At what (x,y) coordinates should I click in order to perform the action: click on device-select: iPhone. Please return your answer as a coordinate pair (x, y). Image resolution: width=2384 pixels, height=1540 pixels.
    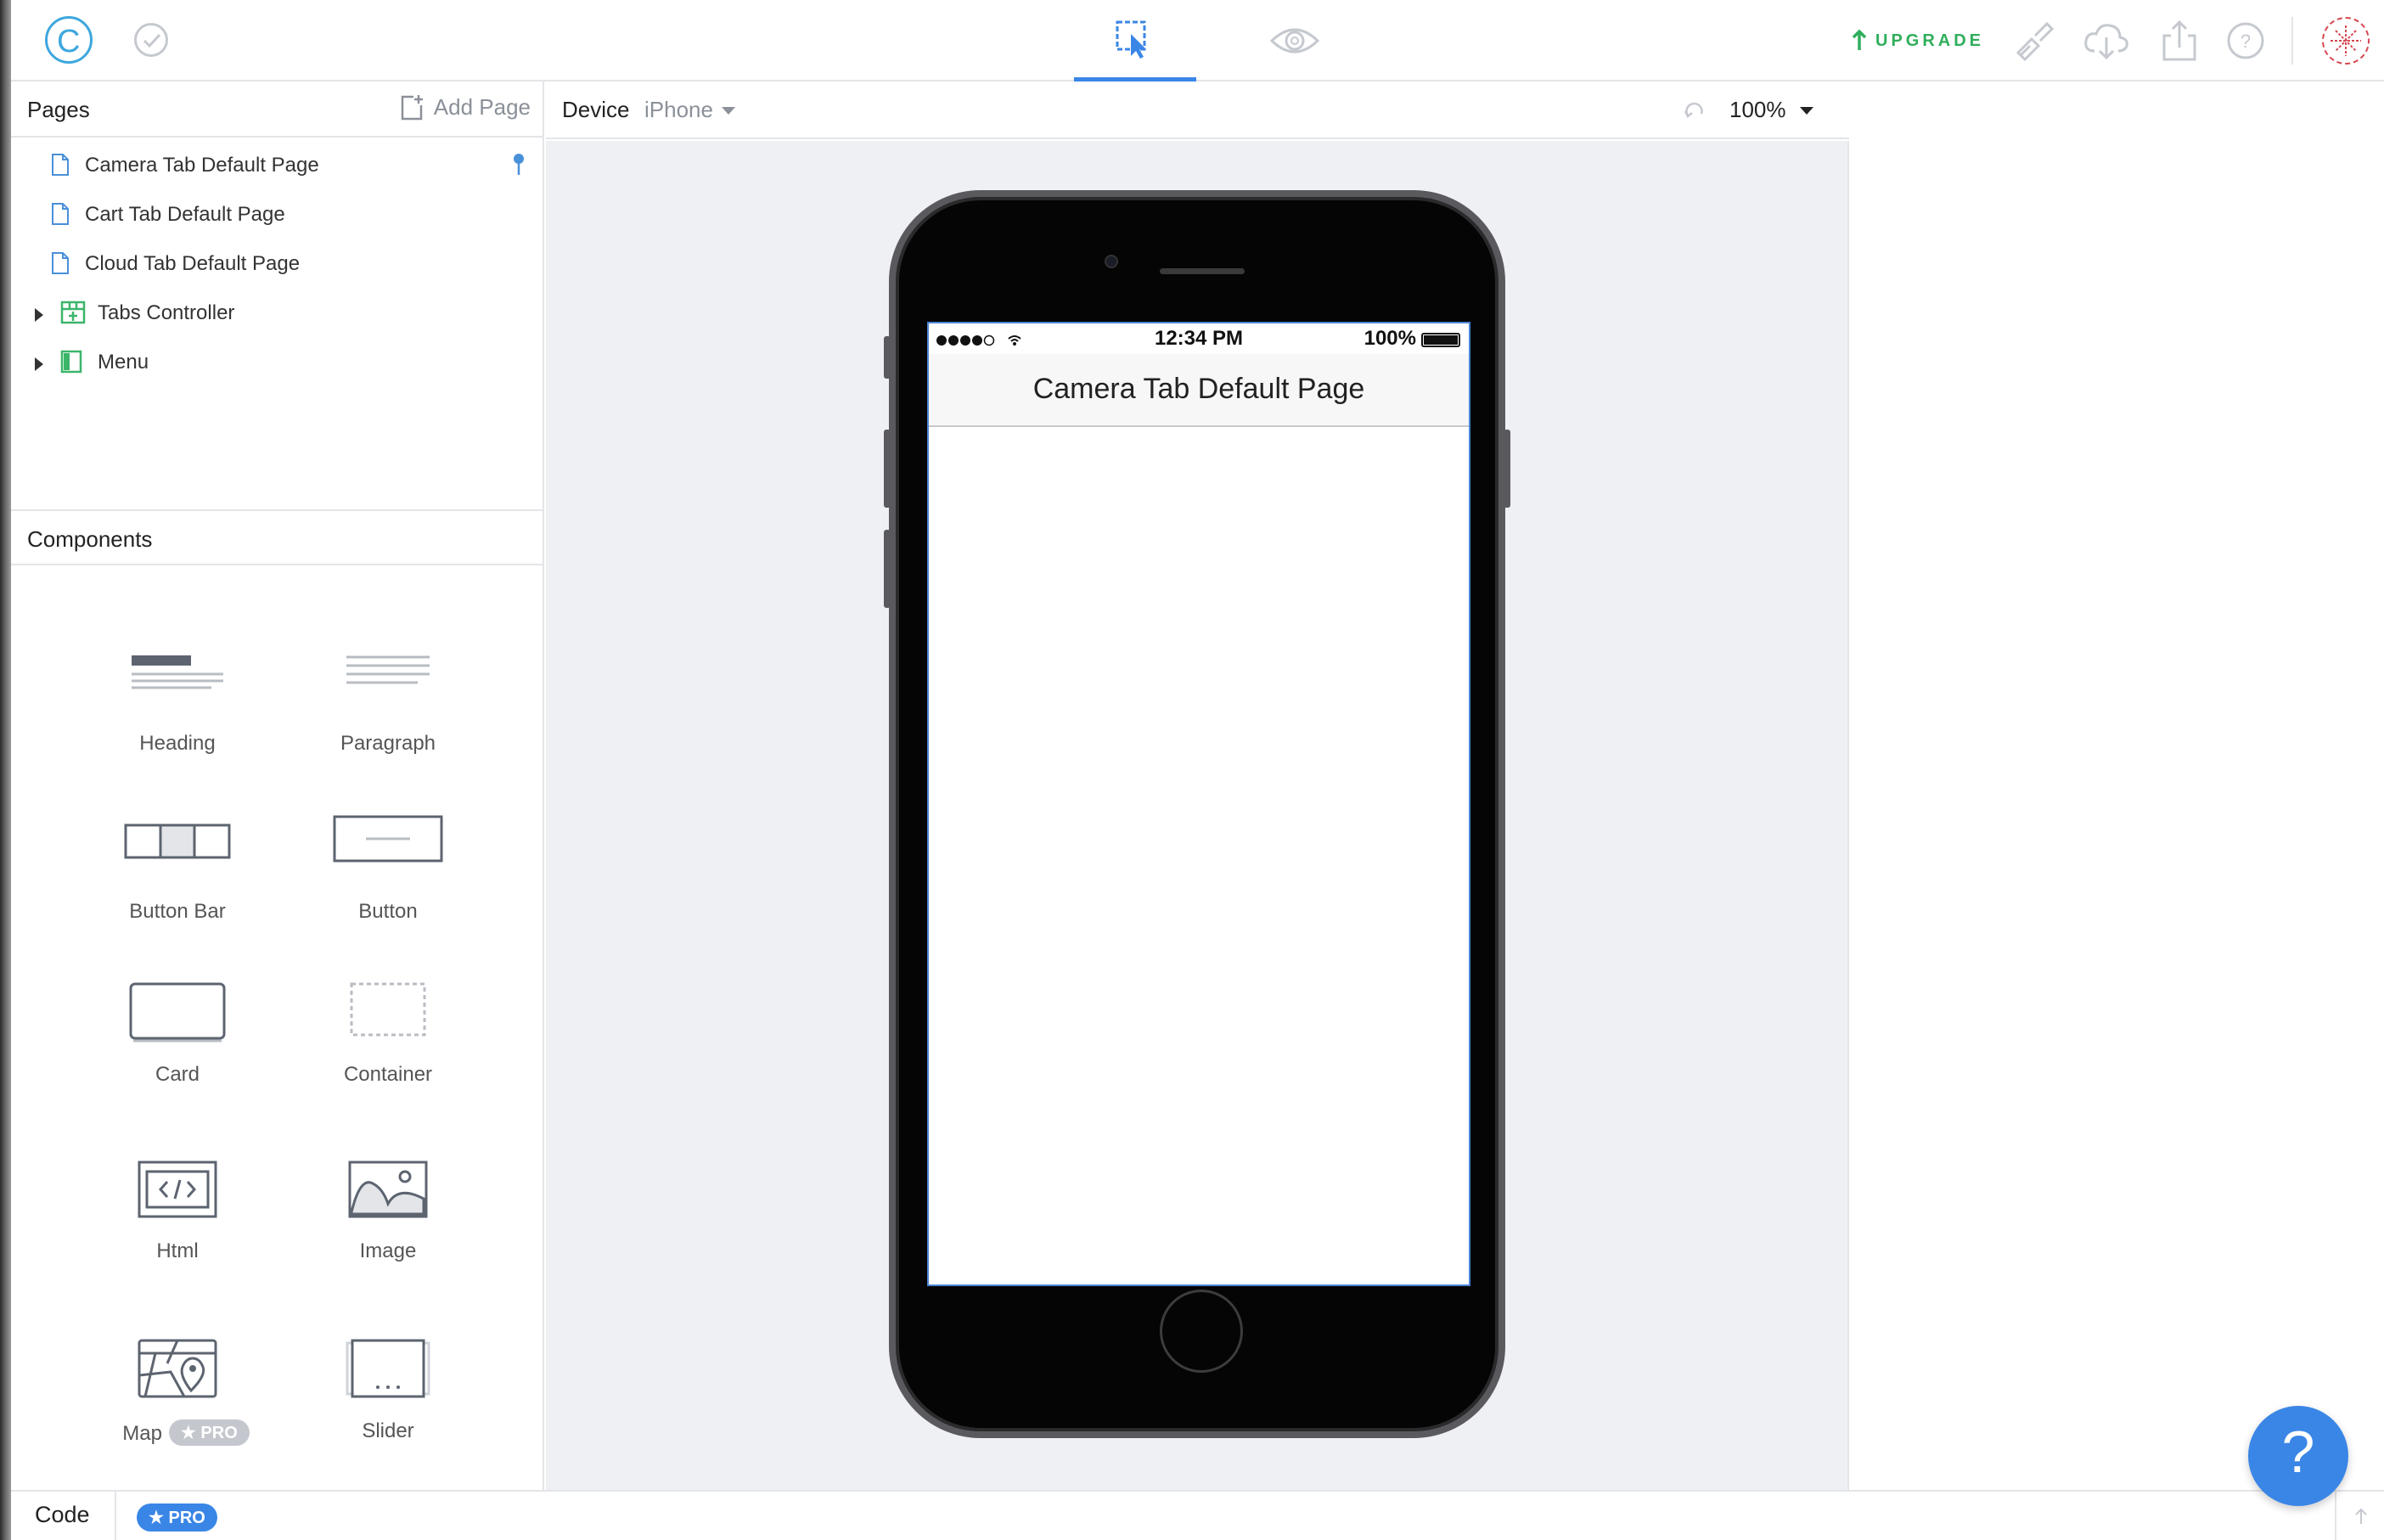
    Looking at the image, I should click on (689, 110).